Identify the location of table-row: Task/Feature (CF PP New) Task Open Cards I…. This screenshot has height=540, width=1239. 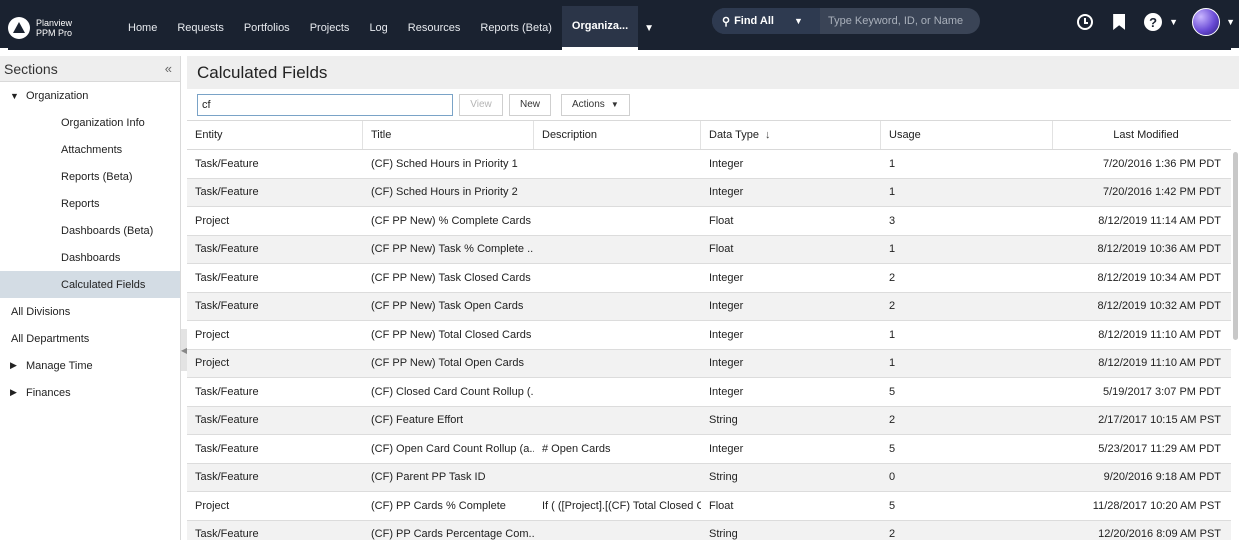
(709, 306).